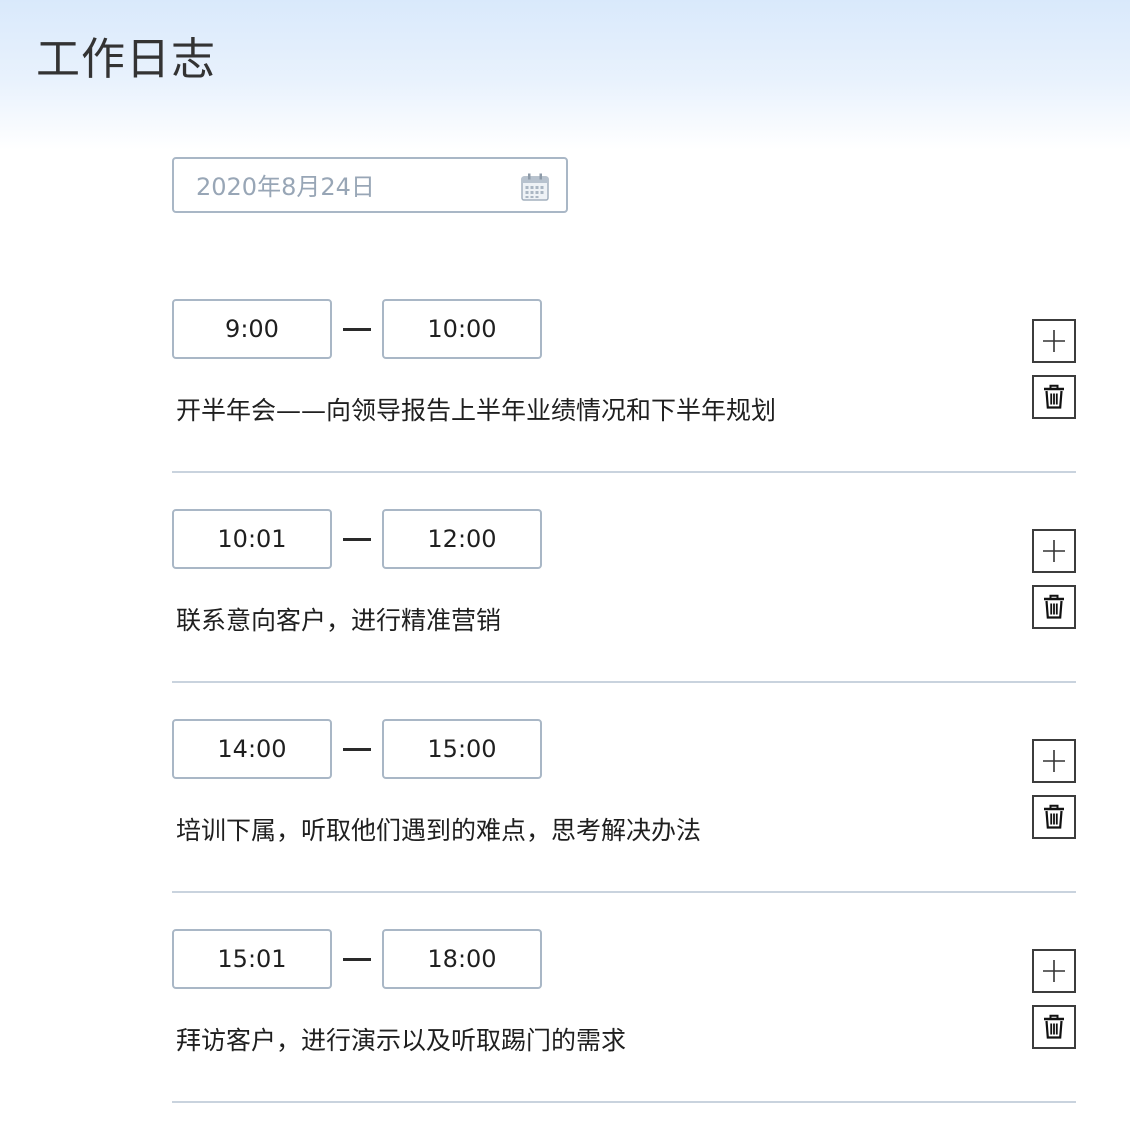  Describe the element at coordinates (126, 59) in the screenshot. I see `page-title: 工作日志` at that location.